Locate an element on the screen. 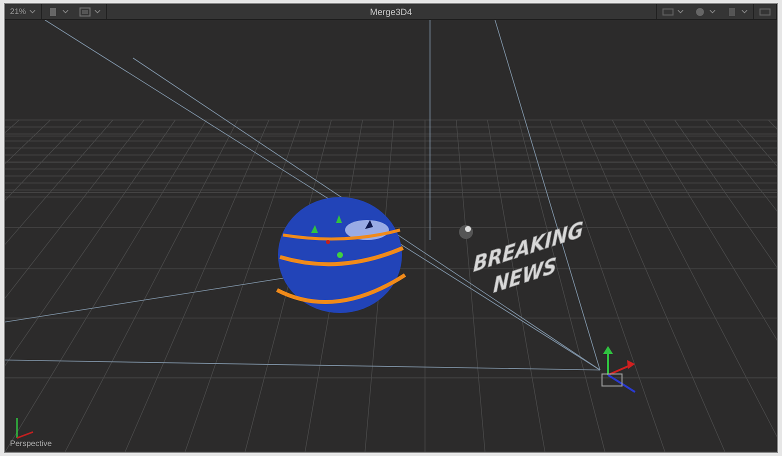 The height and width of the screenshot is (456, 782). light-sphere-drawing is located at coordinates (466, 232).